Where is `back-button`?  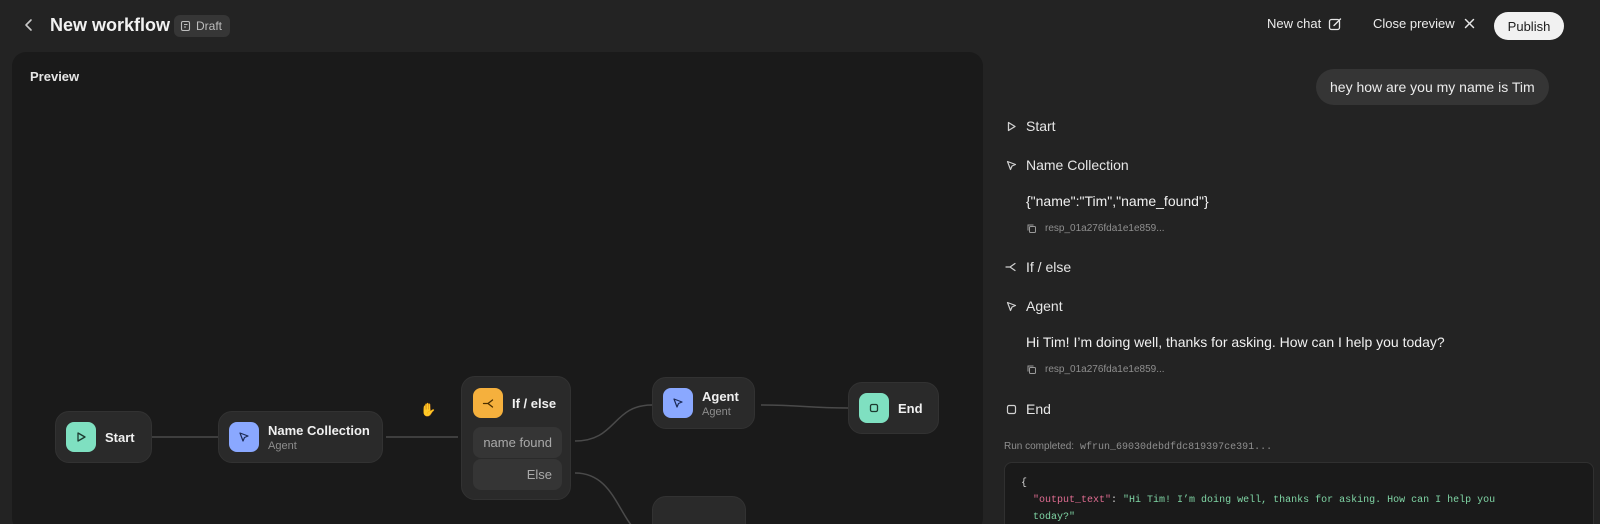
back-button is located at coordinates (29, 25).